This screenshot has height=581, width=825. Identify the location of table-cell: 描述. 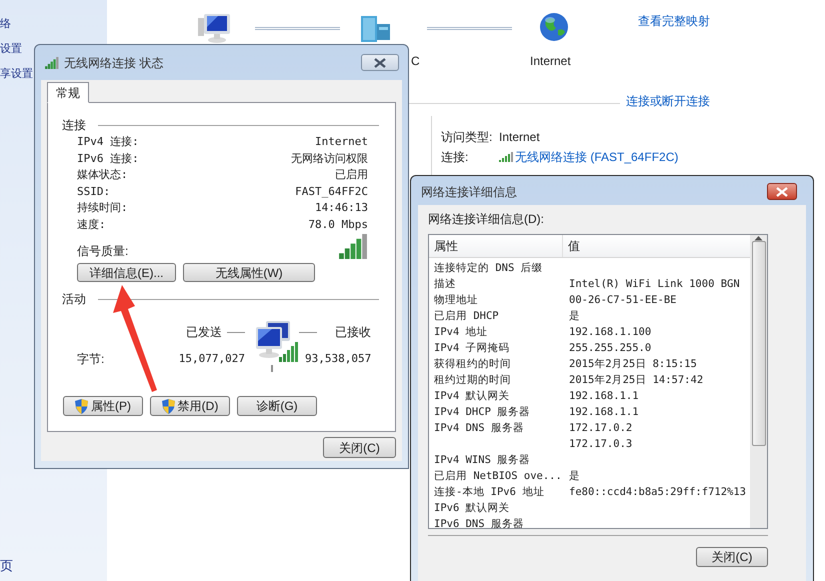
(445, 284).